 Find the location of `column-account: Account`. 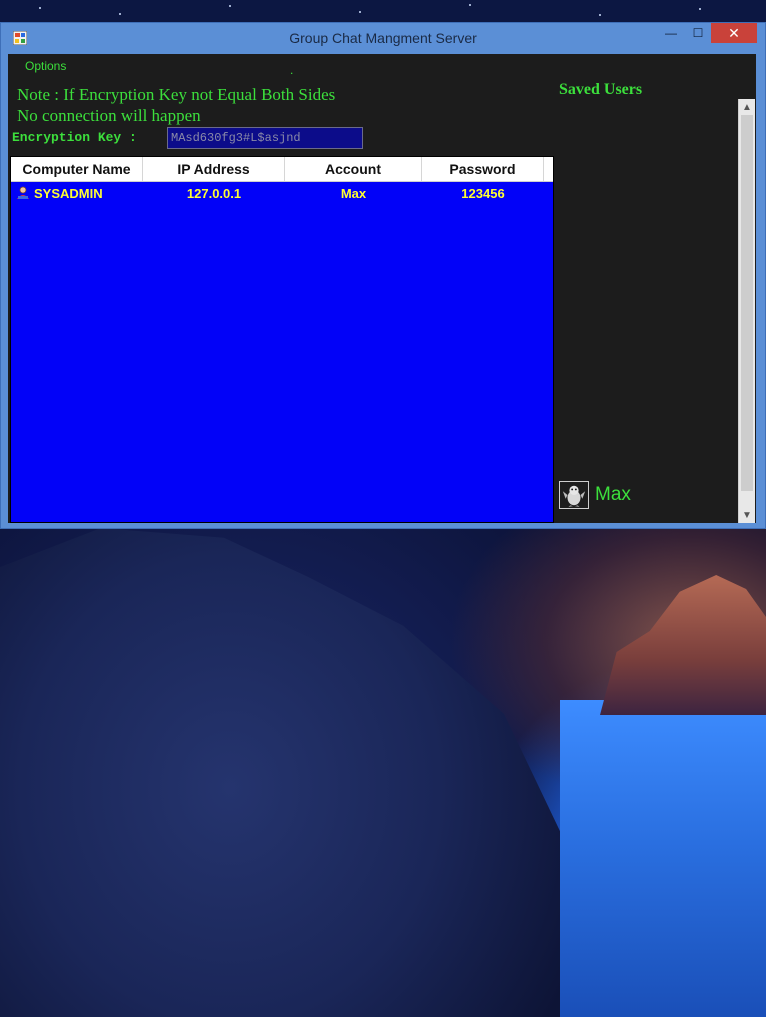

column-account: Account is located at coordinates (353, 169).